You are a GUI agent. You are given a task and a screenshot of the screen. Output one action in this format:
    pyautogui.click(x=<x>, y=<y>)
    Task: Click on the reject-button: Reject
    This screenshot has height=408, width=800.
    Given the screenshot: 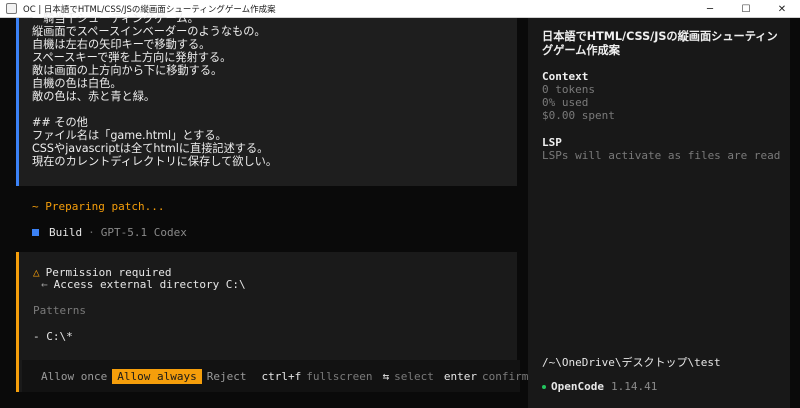 What is the action you would take?
    pyautogui.click(x=227, y=376)
    